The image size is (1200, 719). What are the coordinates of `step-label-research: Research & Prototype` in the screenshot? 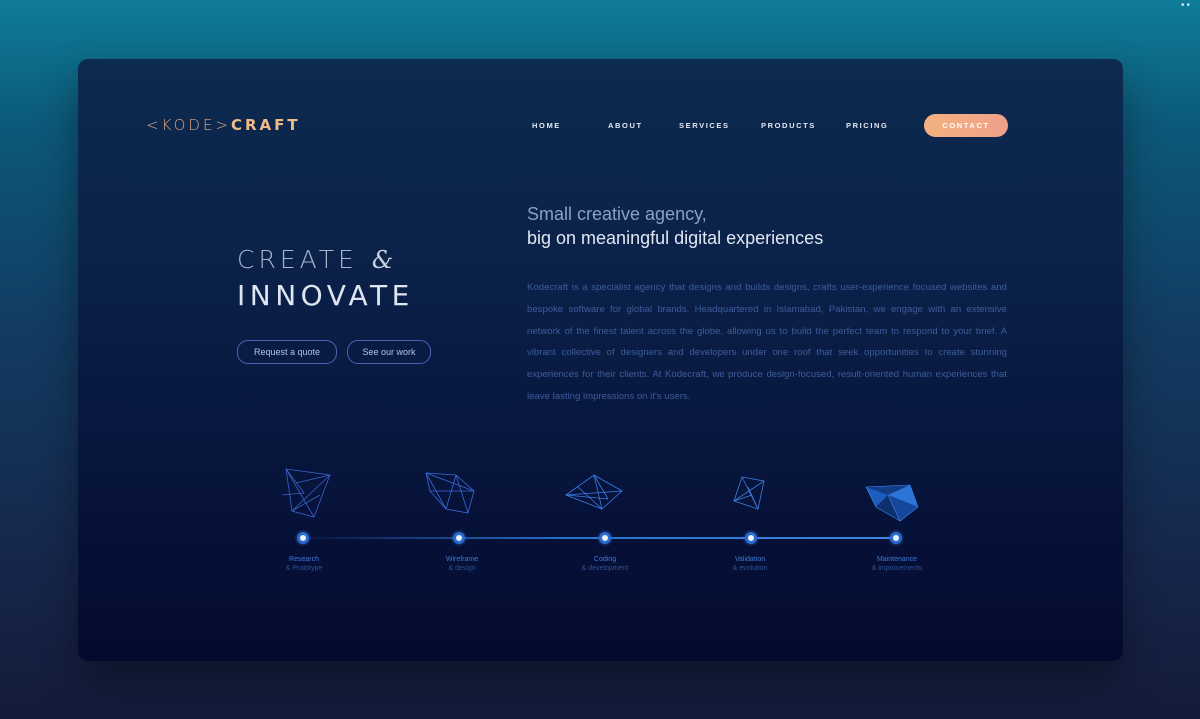 It's located at (304, 564).